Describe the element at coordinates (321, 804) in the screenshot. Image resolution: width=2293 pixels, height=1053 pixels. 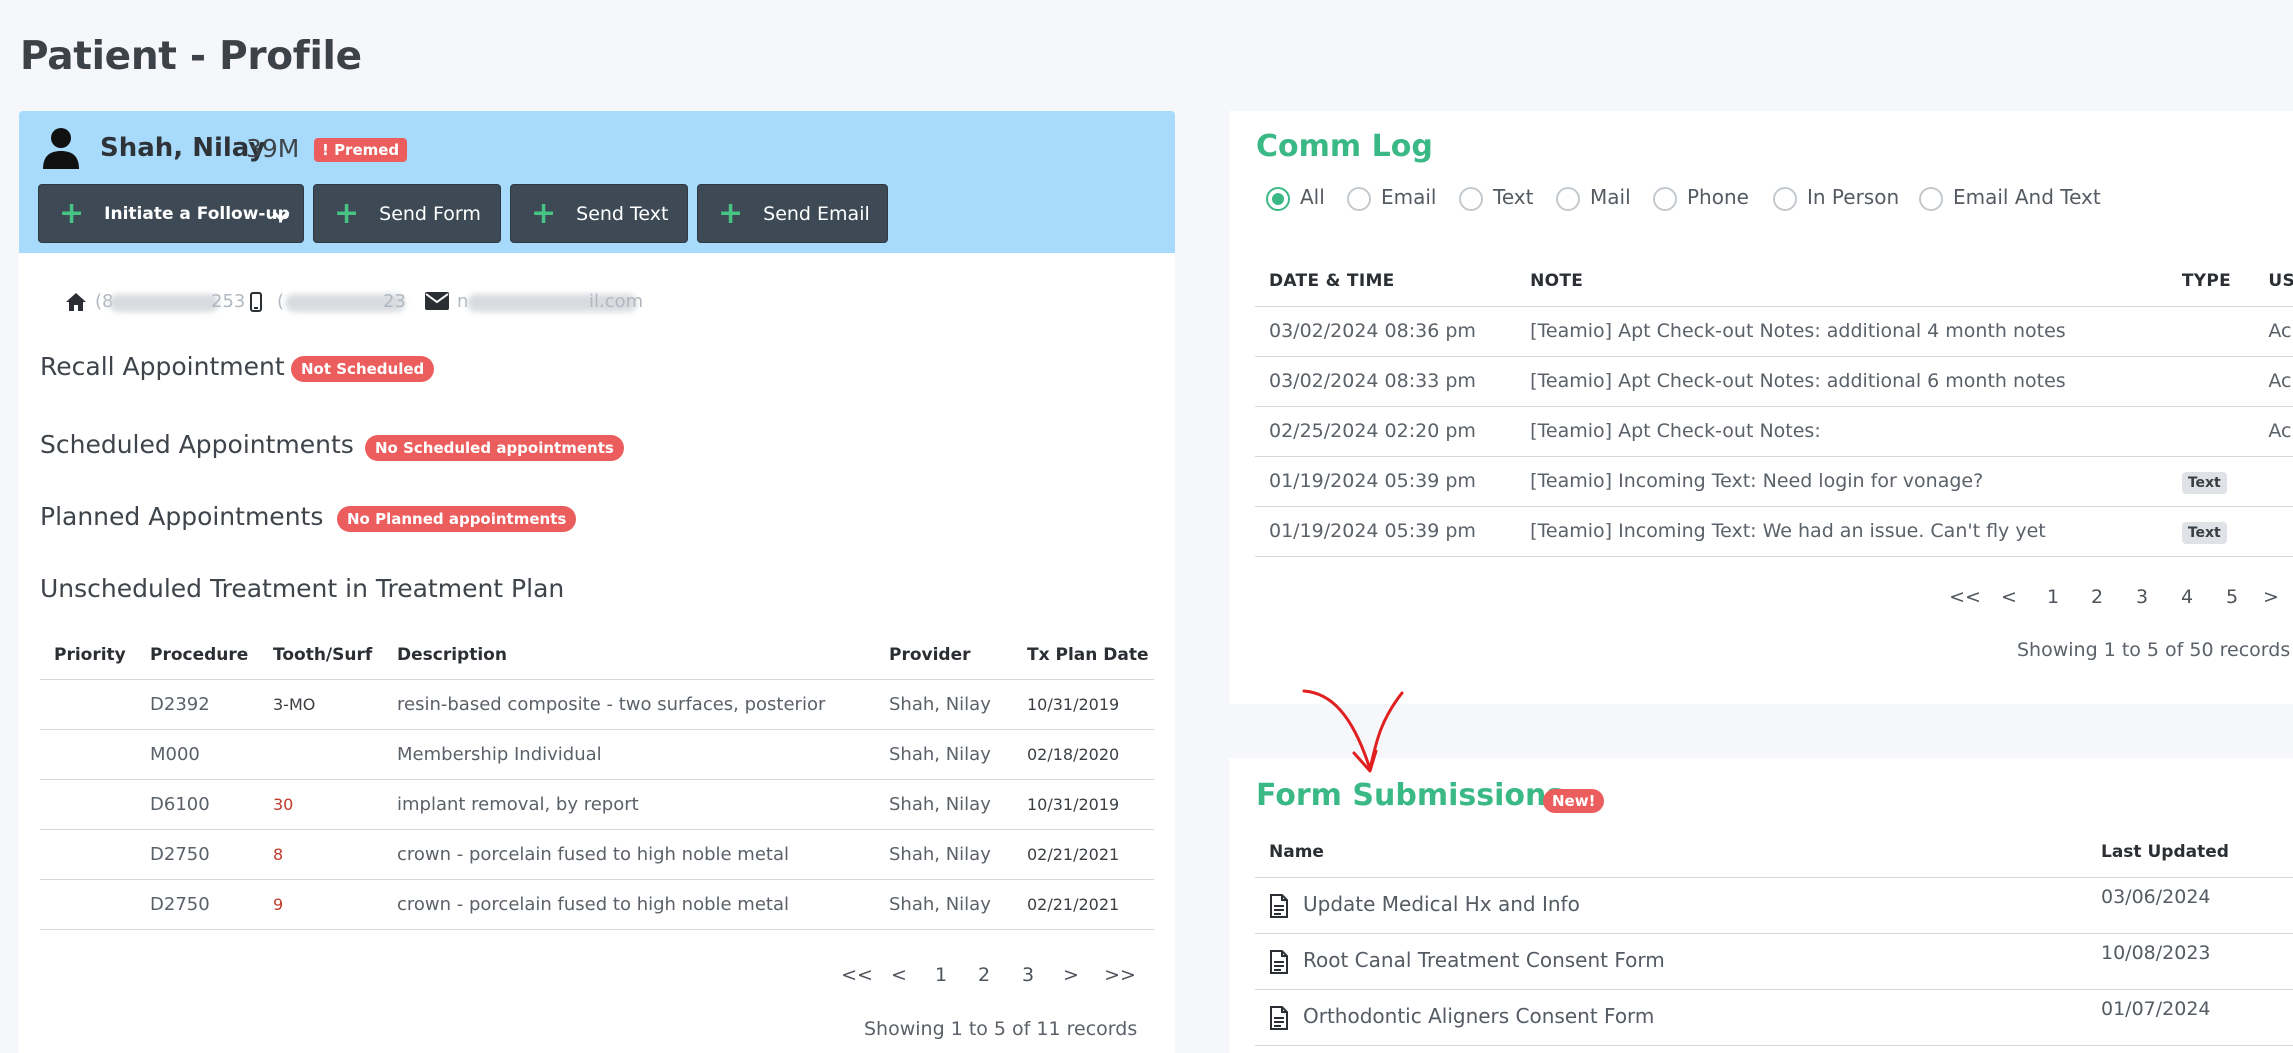
I see `tooth-cell: 30` at that location.